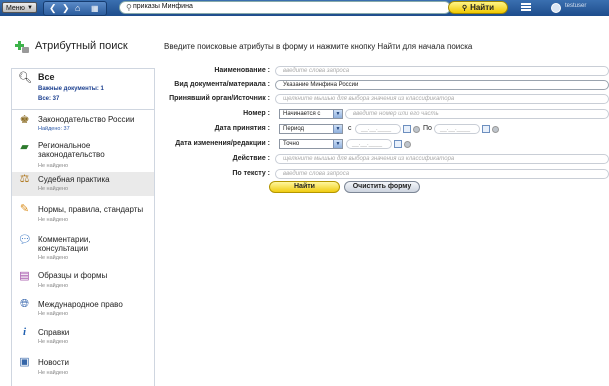 This screenshot has width=609, height=386. What do you see at coordinates (285, 7) in the screenshot?
I see `search-input: ⚲ приказы Минфина` at bounding box center [285, 7].